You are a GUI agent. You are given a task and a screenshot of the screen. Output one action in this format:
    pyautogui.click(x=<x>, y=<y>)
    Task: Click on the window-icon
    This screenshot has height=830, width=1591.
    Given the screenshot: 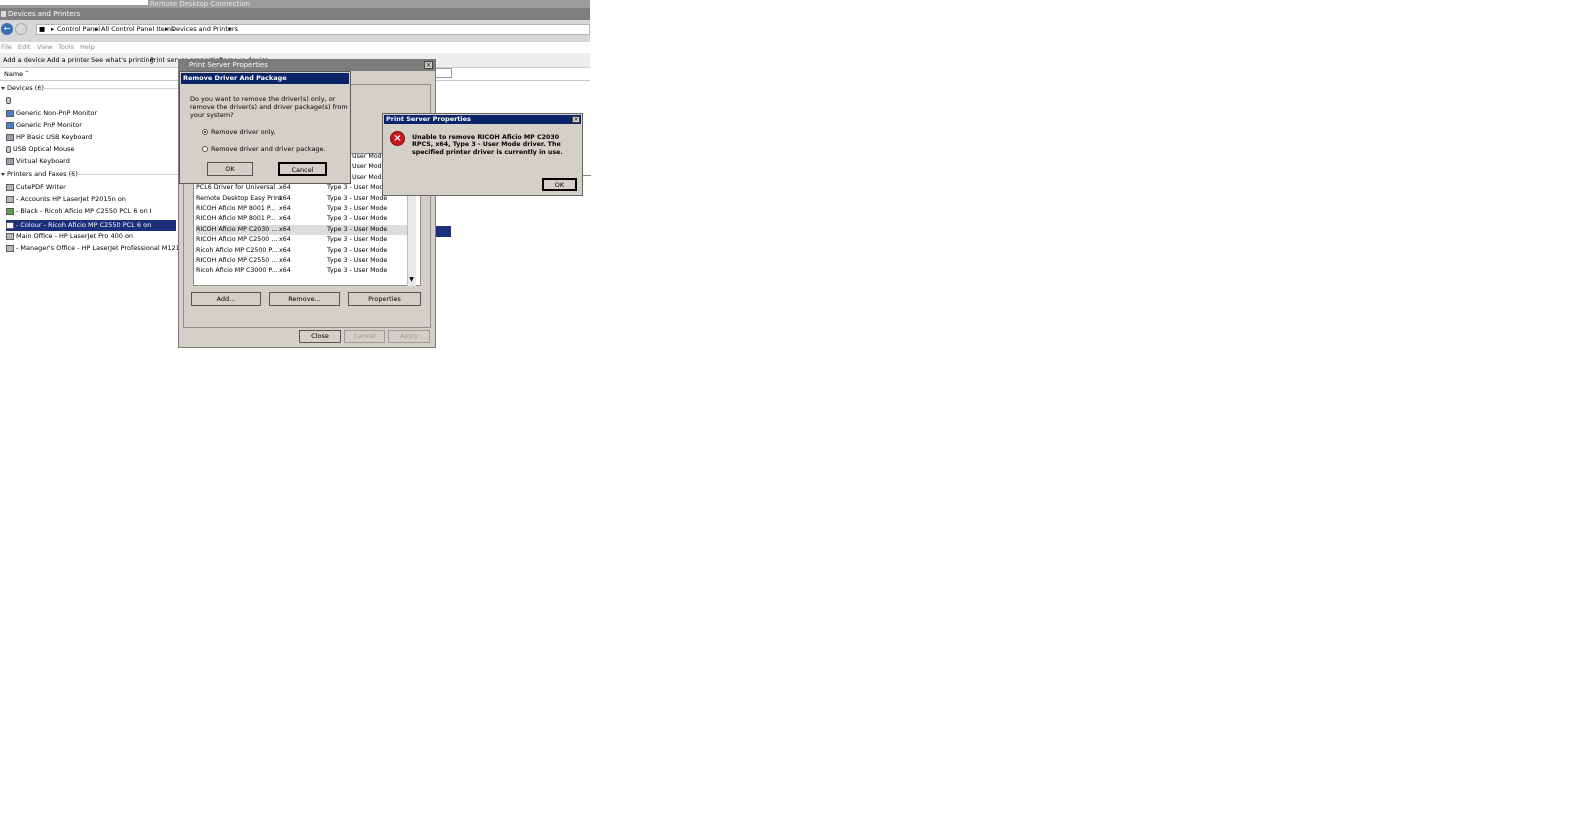 What is the action you would take?
    pyautogui.click(x=3, y=14)
    